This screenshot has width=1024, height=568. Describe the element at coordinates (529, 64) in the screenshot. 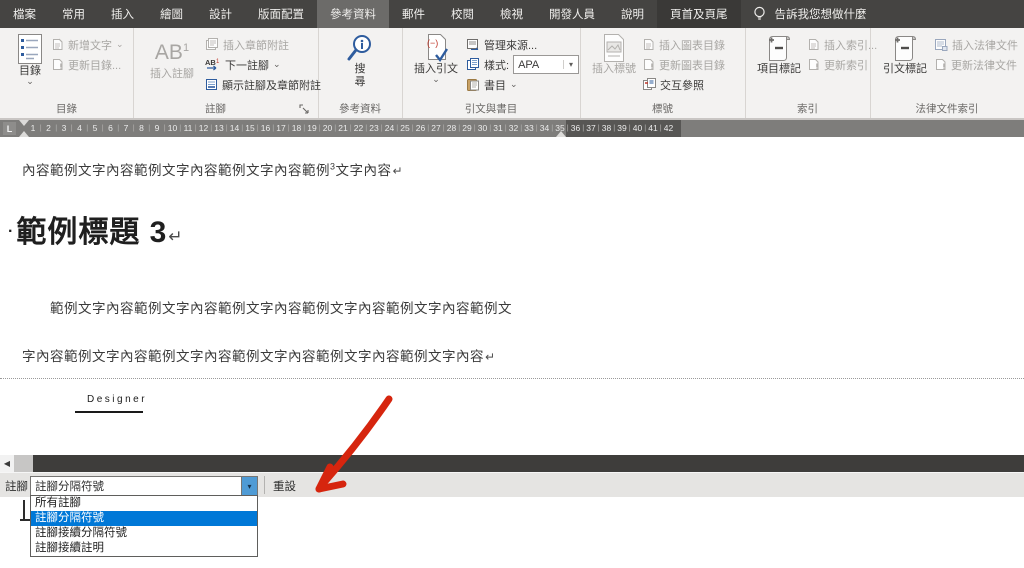

I see `citation-style-value: APA` at that location.